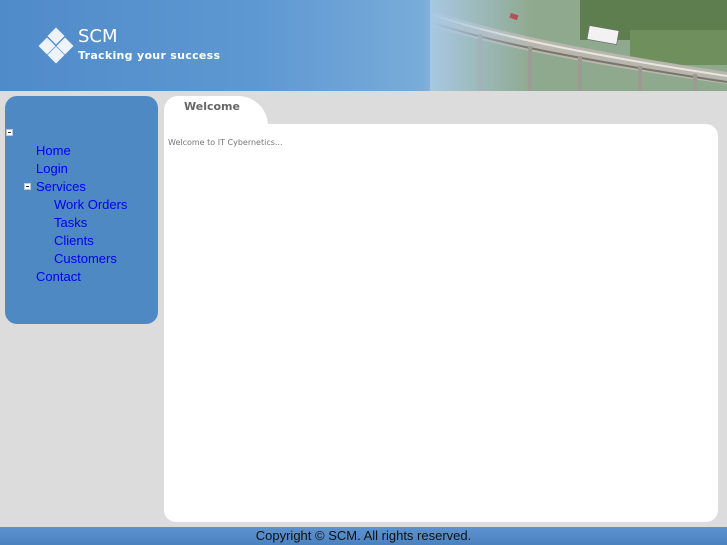 The height and width of the screenshot is (545, 727). Describe the element at coordinates (149, 55) in the screenshot. I see `brand-tagline: Tracking your success` at that location.